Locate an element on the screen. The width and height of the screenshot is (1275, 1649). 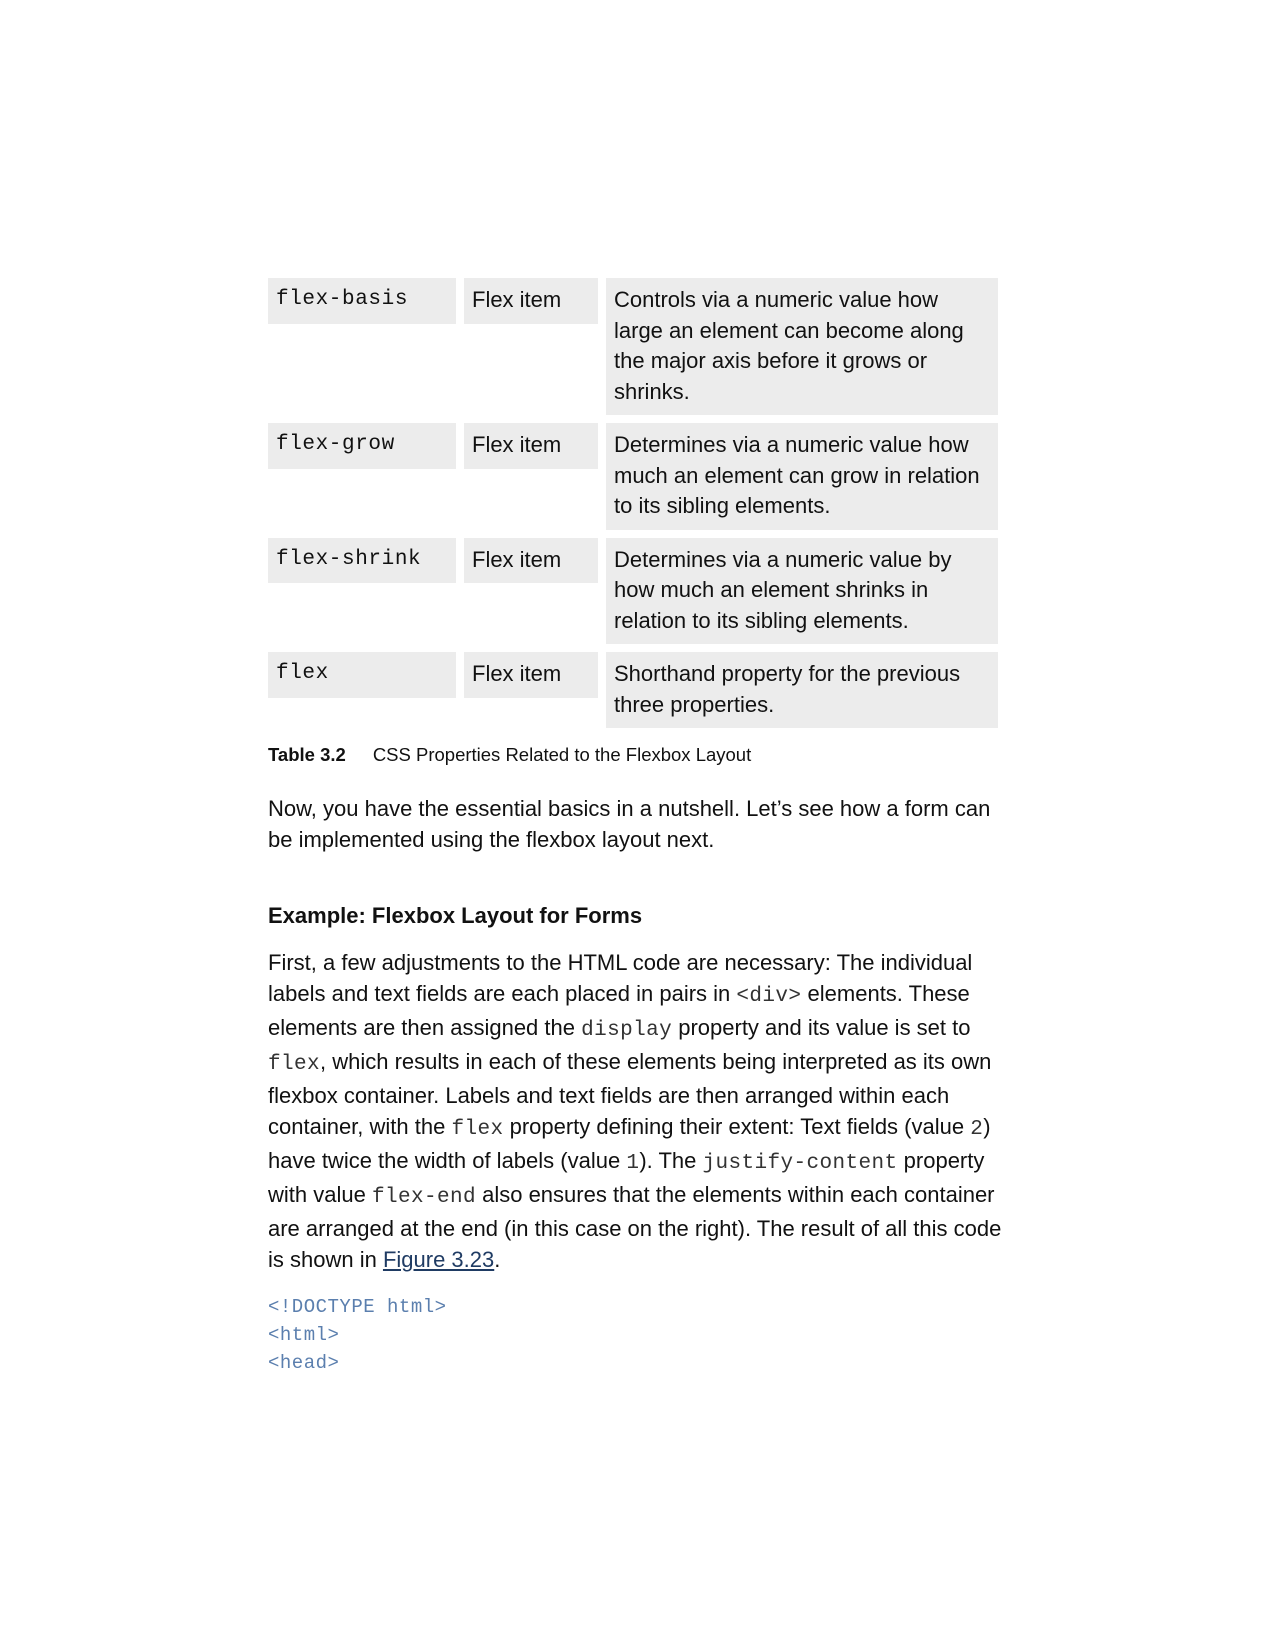
section-heading: Example: Flexbox Layout for Forms is located at coordinates (455, 915).